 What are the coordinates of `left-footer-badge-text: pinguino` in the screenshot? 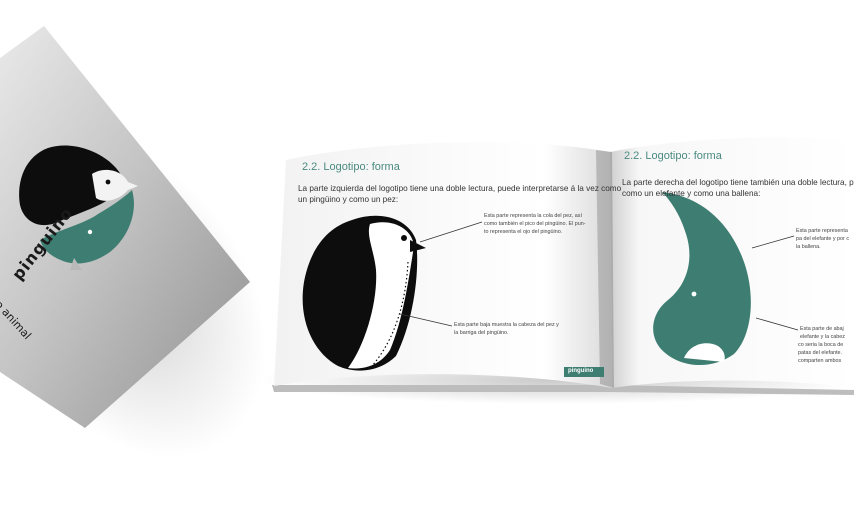 It's located at (581, 371).